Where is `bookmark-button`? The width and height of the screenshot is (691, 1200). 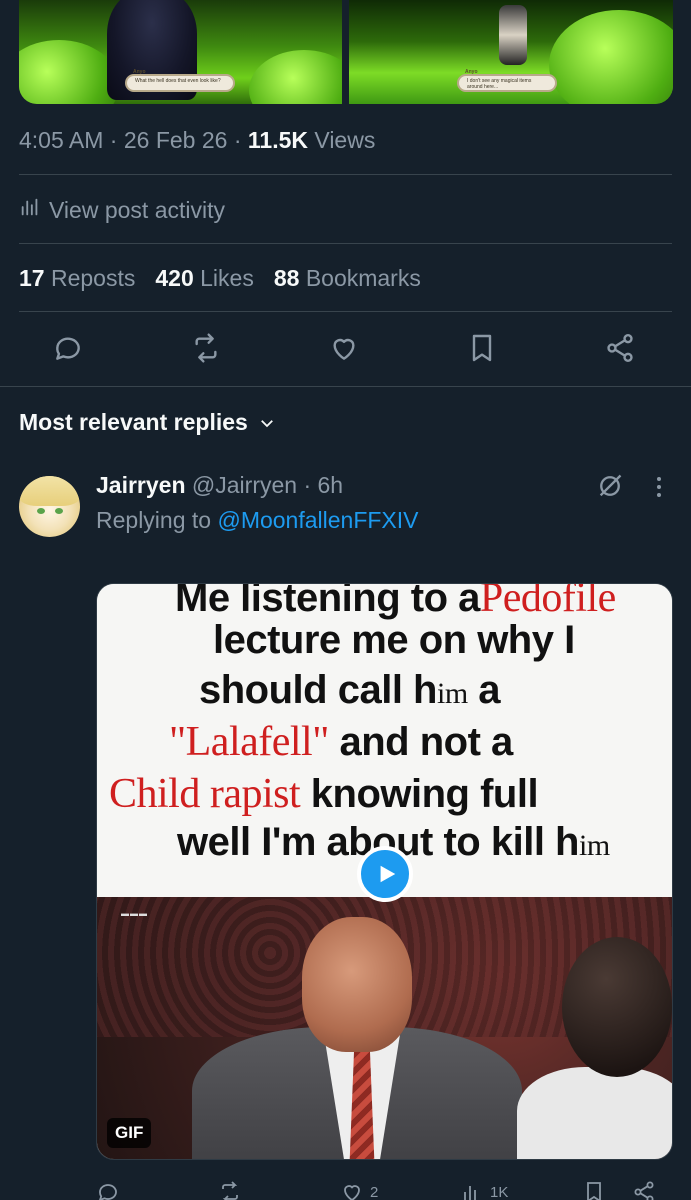
bookmark-button is located at coordinates (482, 348).